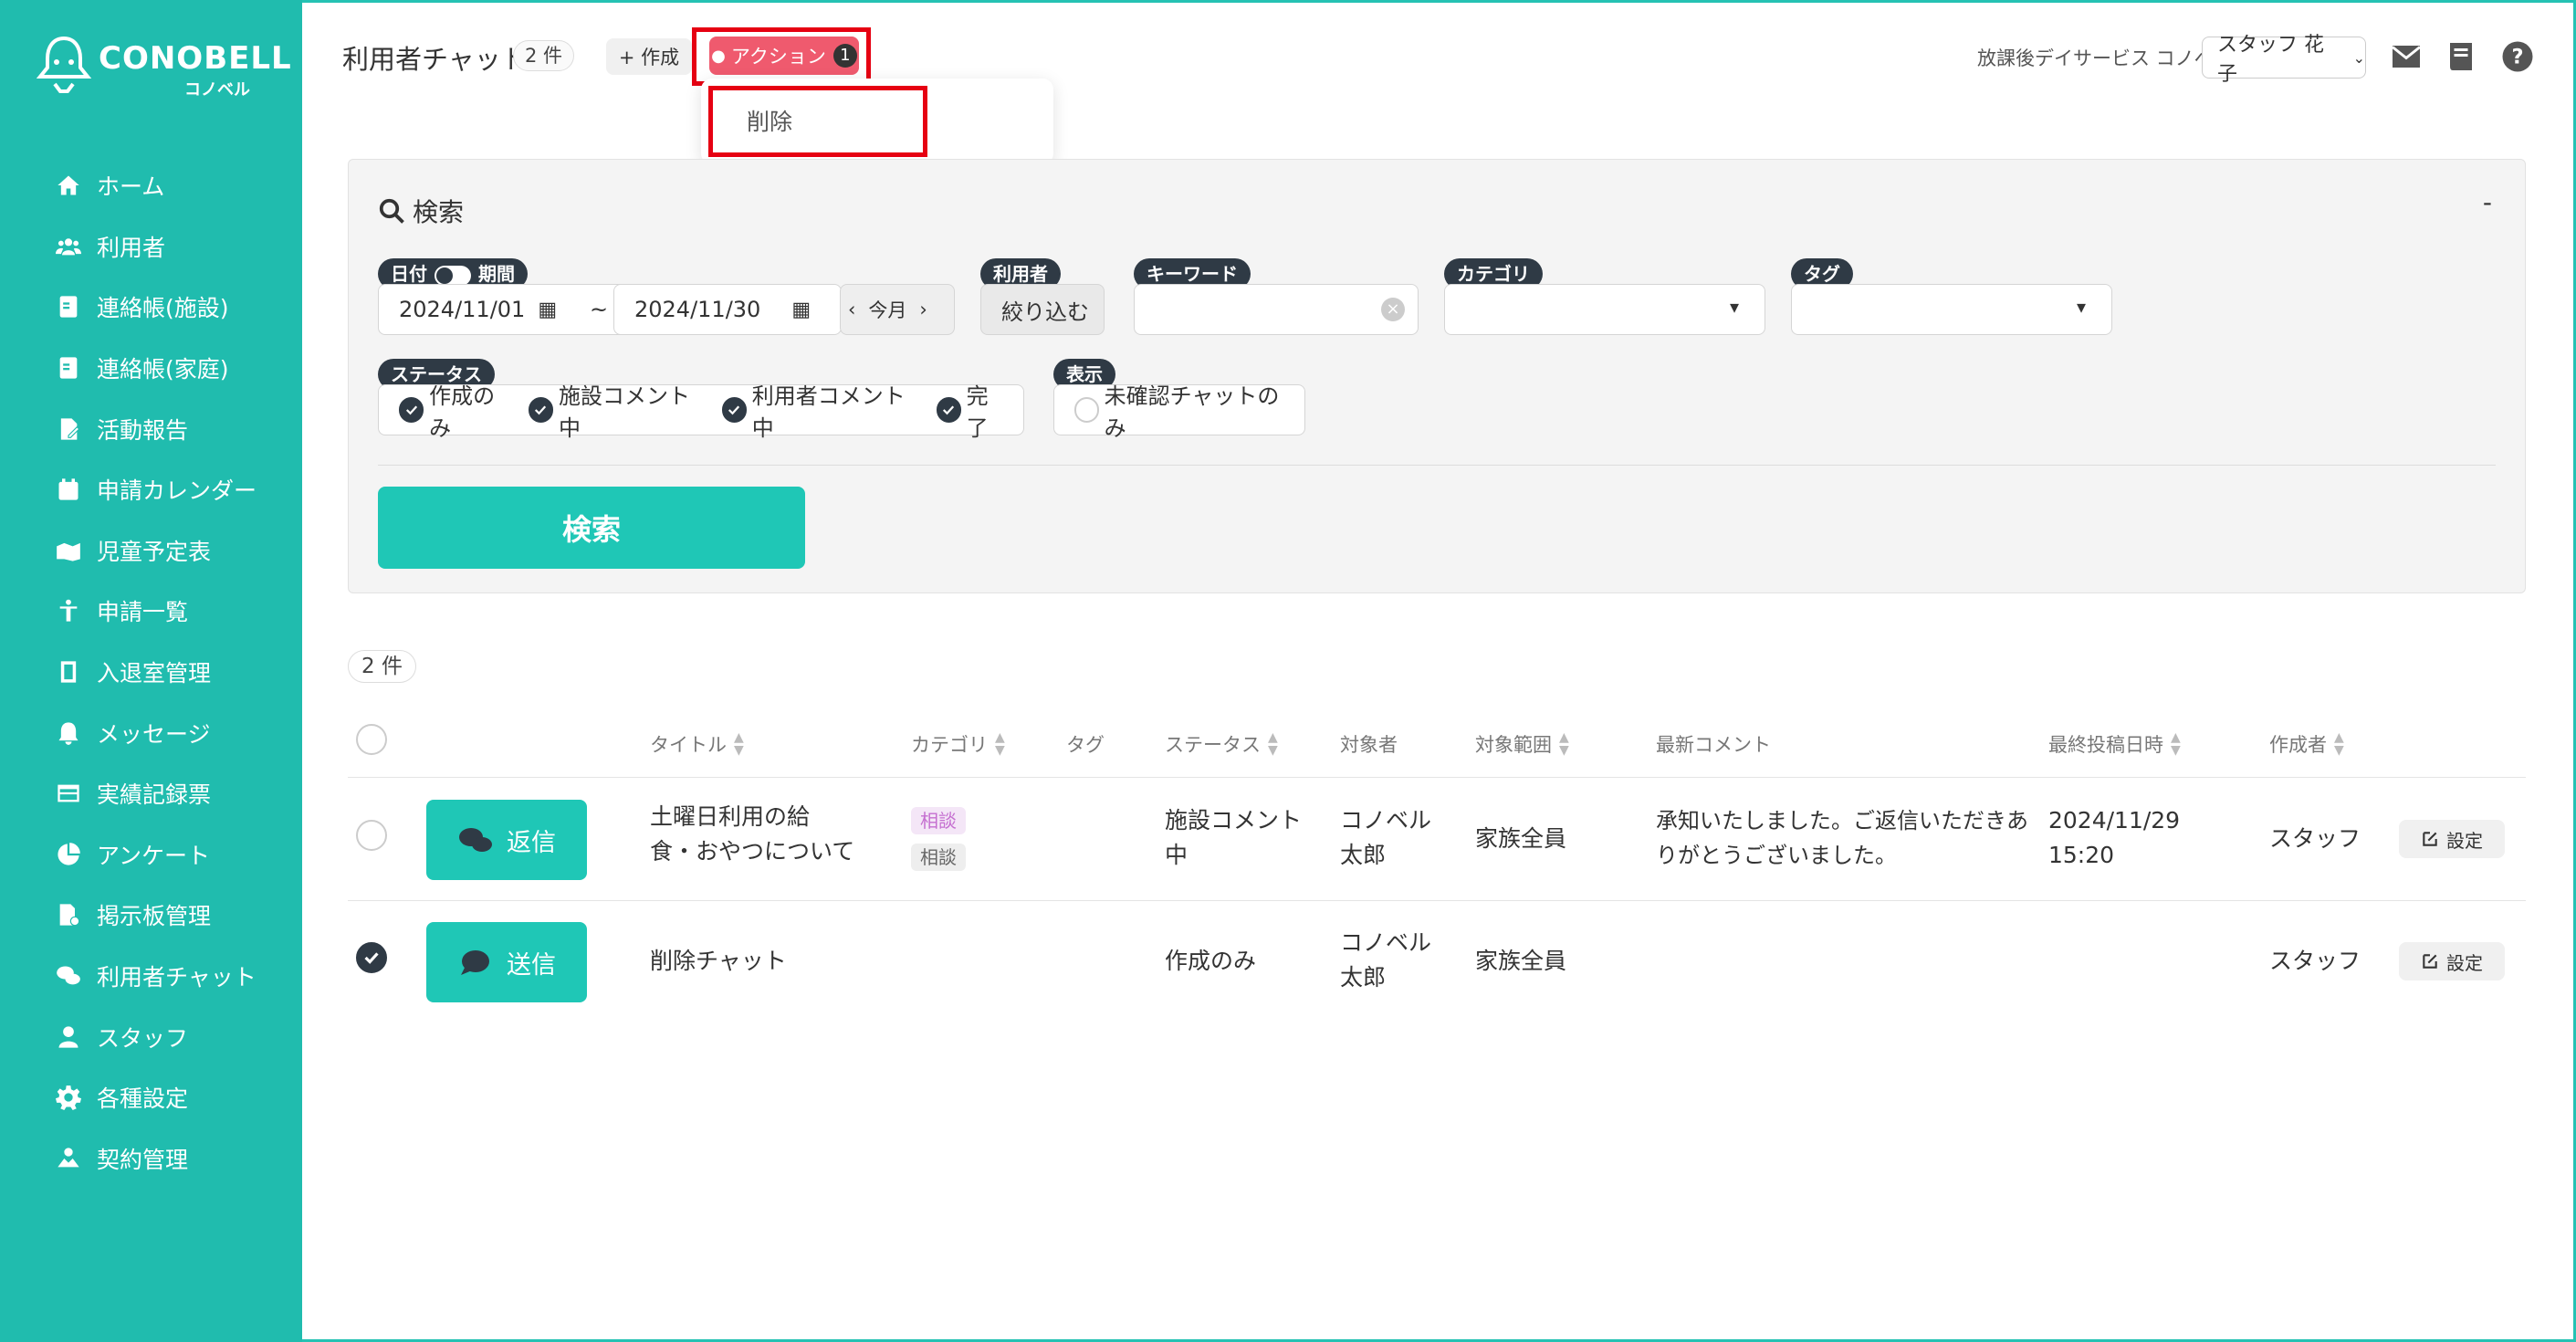  I want to click on user-filter-button: 絞り込む, so click(1043, 309).